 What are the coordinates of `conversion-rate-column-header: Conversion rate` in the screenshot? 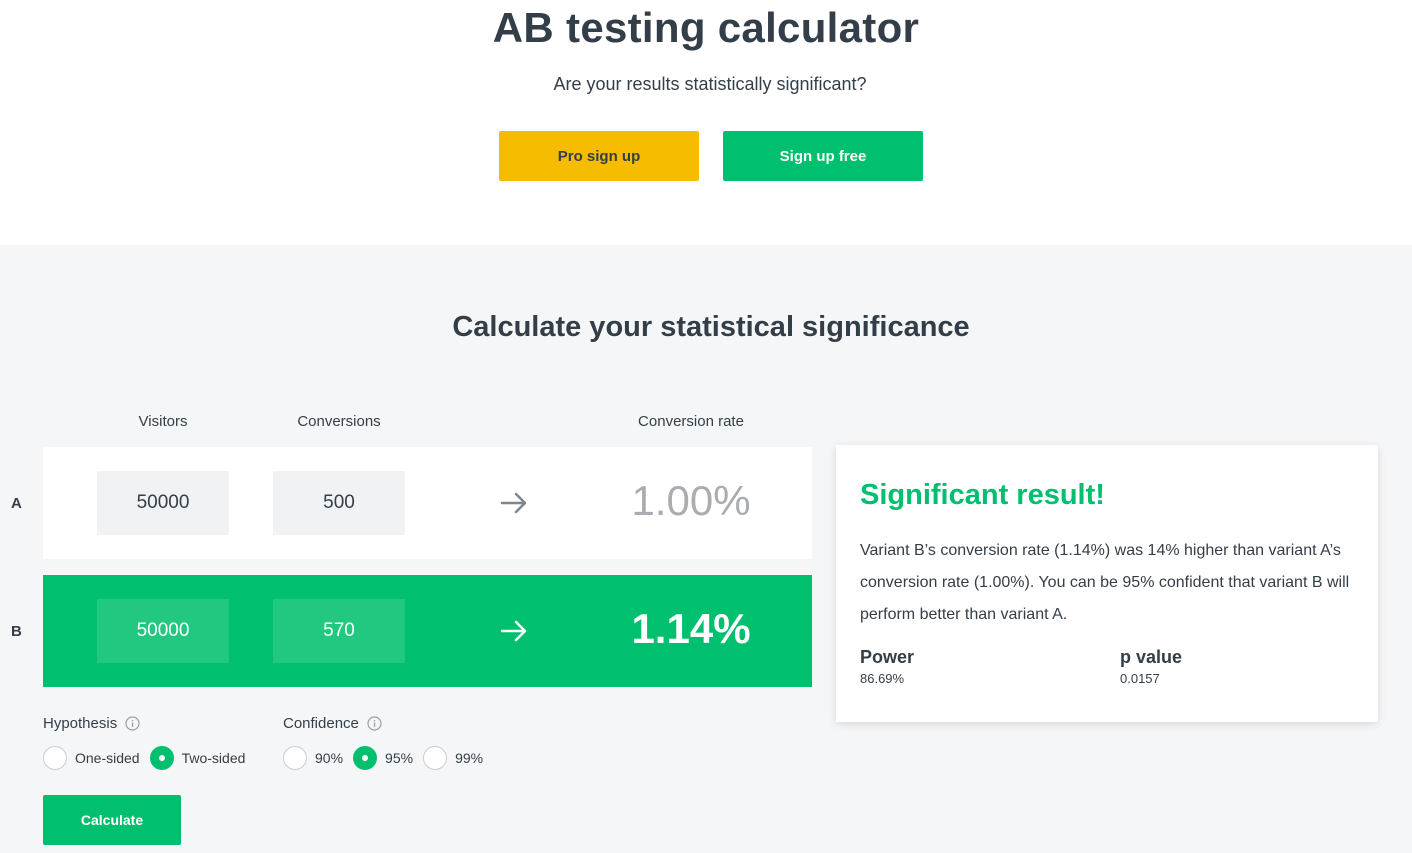 It's located at (691, 421).